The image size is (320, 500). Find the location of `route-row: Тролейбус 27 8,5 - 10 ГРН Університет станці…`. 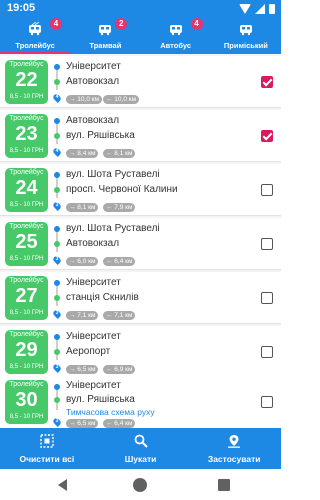

route-row: Тролейбус 27 8,5 - 10 ГРН Університет станці… is located at coordinates (140, 298).